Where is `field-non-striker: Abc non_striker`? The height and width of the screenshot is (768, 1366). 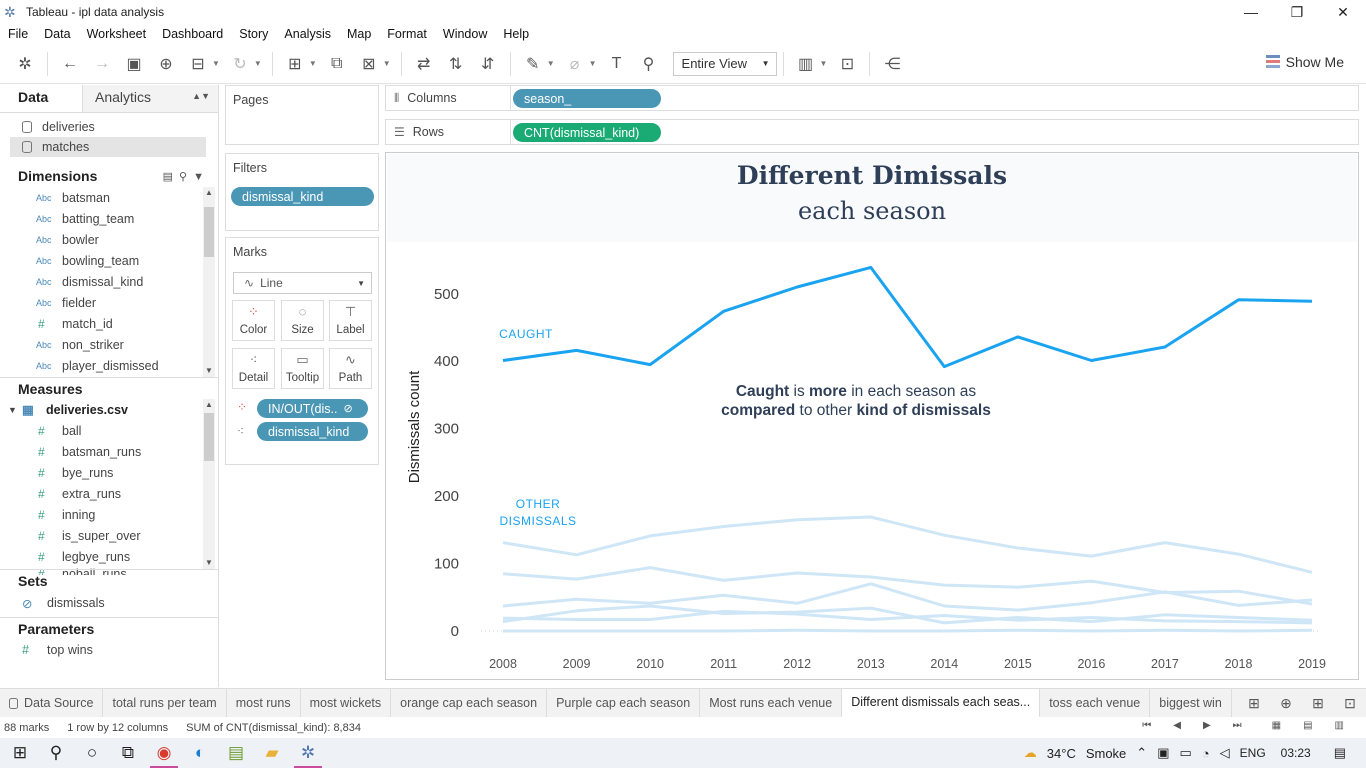 field-non-striker: Abc non_striker is located at coordinates (109, 344).